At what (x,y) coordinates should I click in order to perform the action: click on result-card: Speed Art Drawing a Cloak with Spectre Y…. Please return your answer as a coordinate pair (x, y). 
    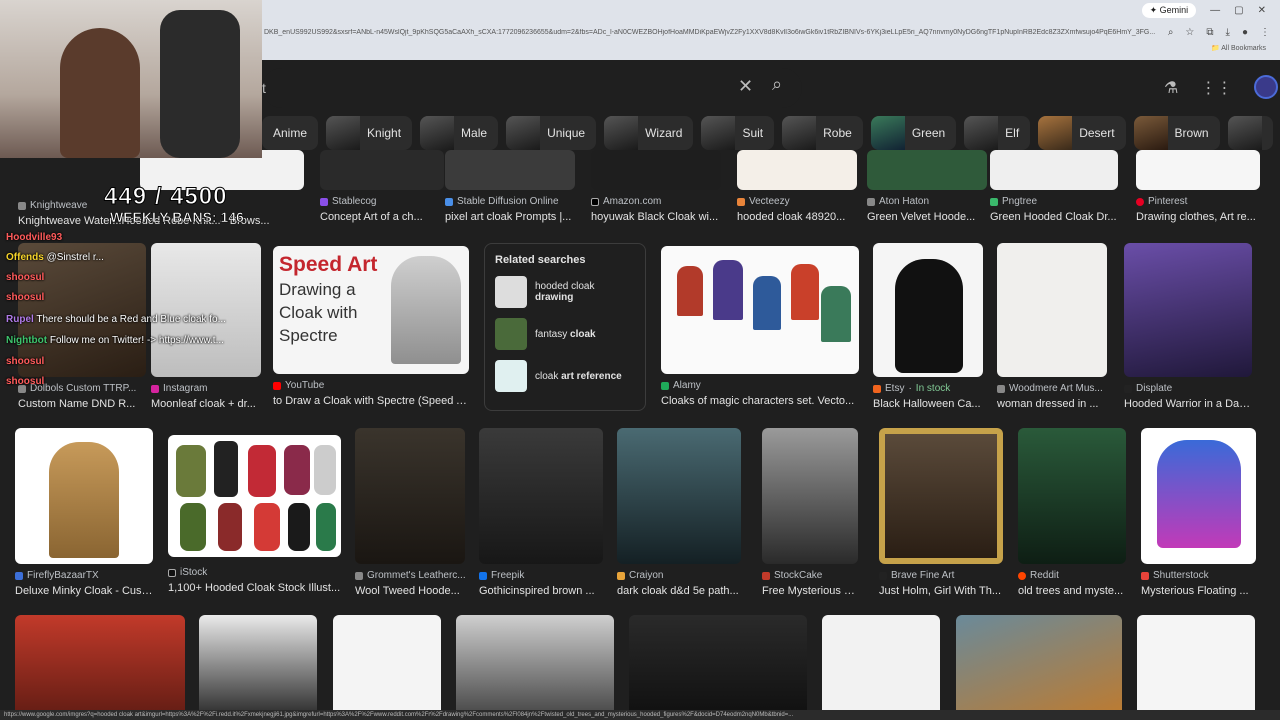
    Looking at the image, I should click on (371, 326).